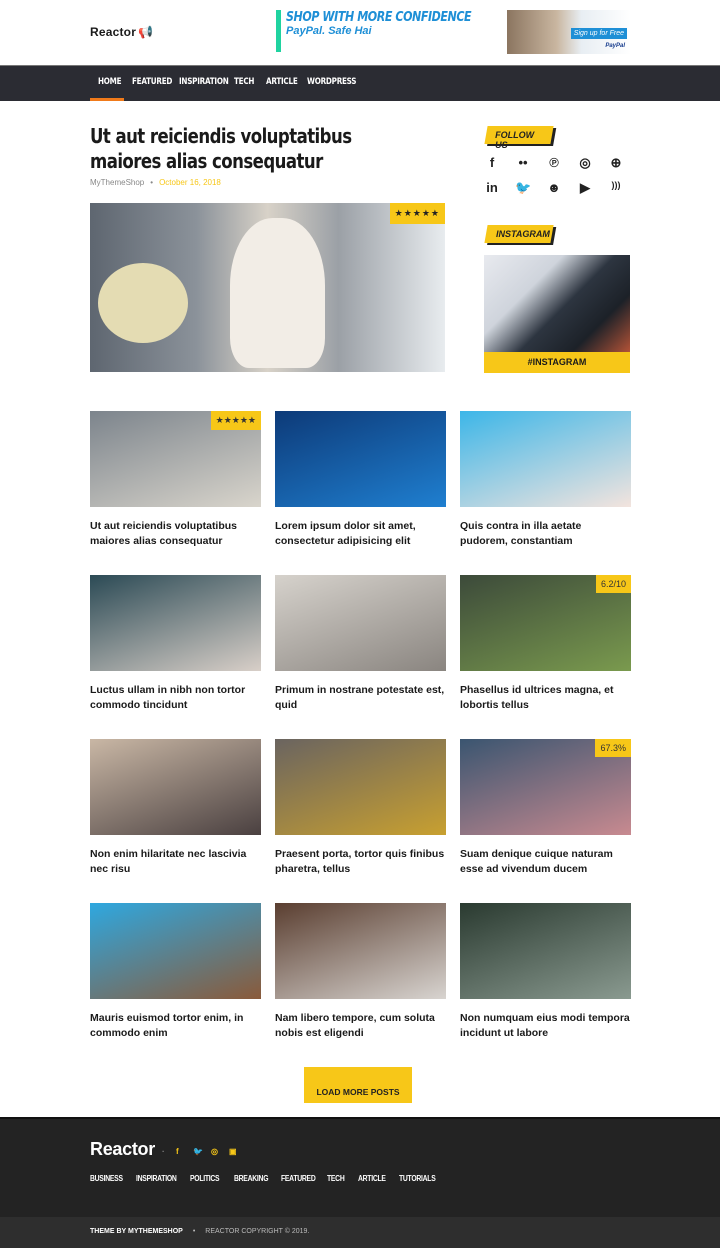 This screenshot has width=720, height=1248. I want to click on footer-nav-featured: FEATURED, so click(298, 1178).